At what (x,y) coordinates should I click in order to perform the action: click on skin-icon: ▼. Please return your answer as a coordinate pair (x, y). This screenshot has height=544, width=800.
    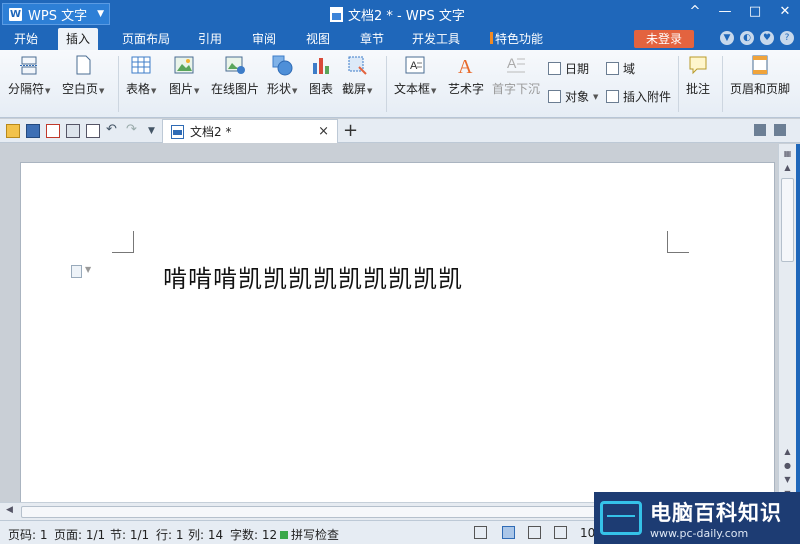
    Looking at the image, I should click on (727, 38).